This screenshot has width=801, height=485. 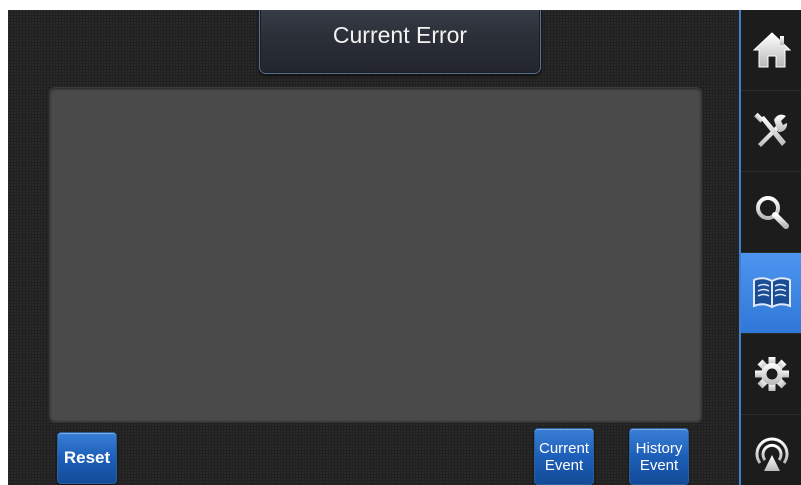 I want to click on book-icon, so click(x=772, y=293).